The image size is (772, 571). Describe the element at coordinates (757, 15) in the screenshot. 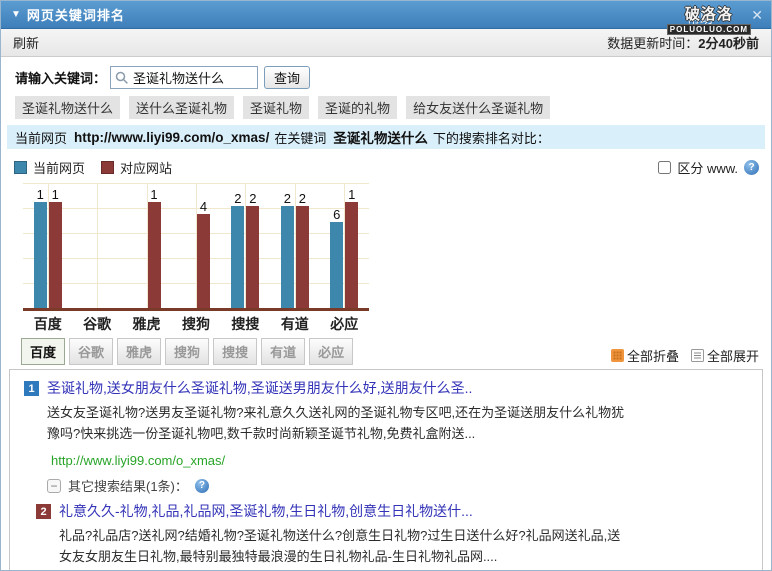

I see `close-icon: ✕` at that location.